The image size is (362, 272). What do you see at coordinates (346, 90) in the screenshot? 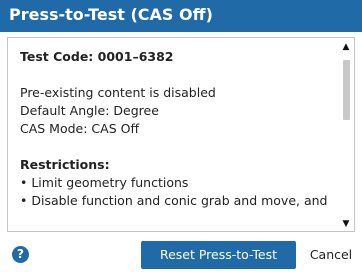
I see `scrollbar-thumb` at bounding box center [346, 90].